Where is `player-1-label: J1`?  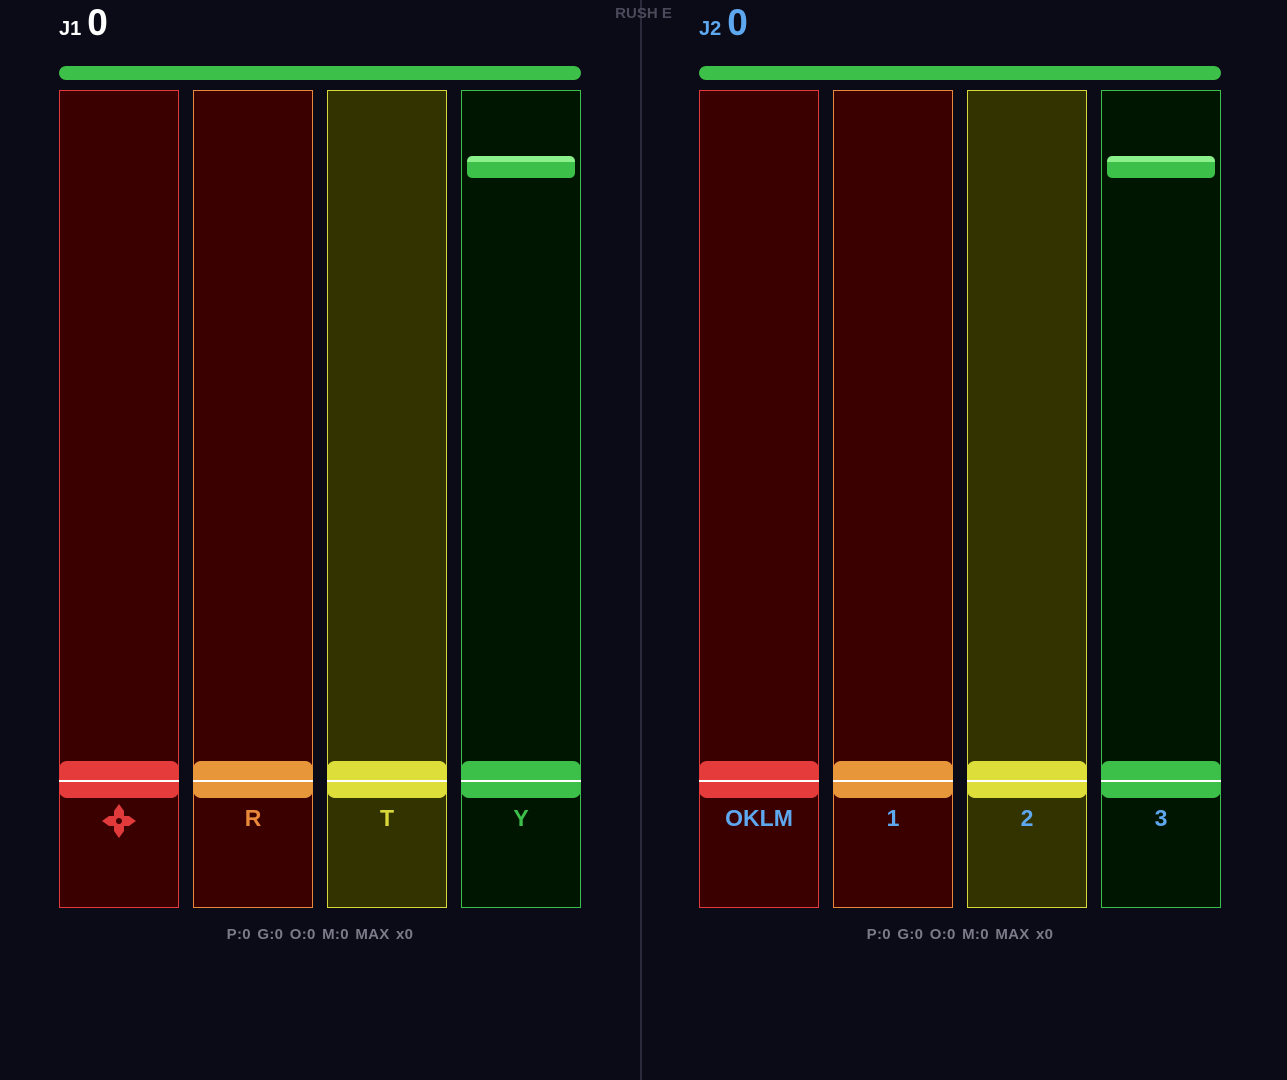 player-1-label: J1 is located at coordinates (70, 29).